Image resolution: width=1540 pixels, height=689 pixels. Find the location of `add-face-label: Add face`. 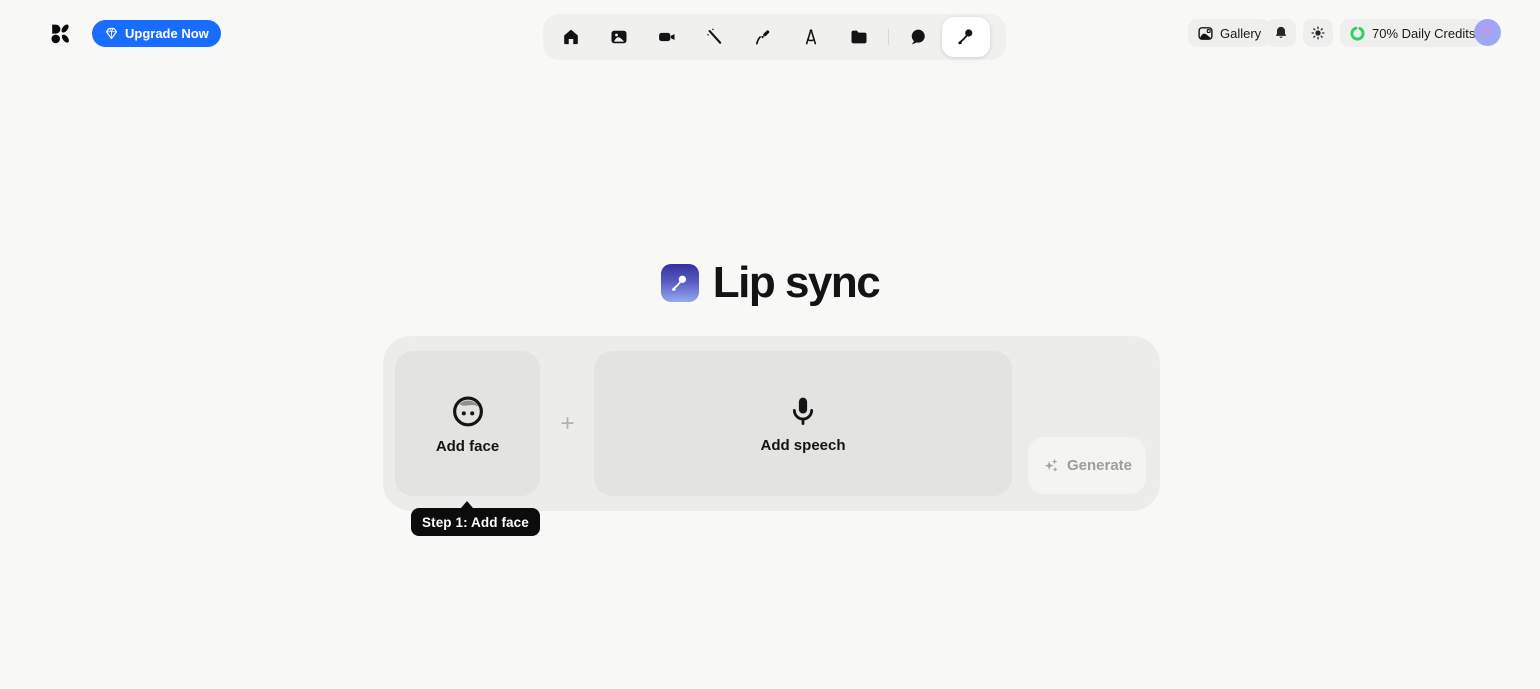

add-face-label: Add face is located at coordinates (467, 446).